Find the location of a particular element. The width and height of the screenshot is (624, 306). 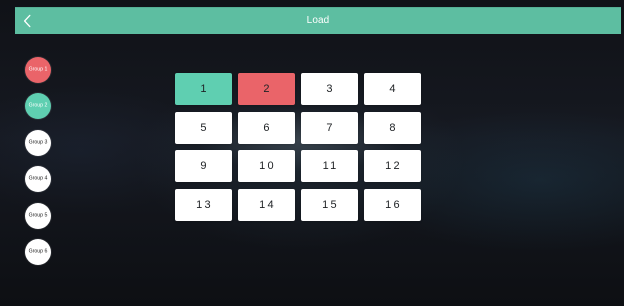

group-label-1: Group 1 is located at coordinates (38, 69).